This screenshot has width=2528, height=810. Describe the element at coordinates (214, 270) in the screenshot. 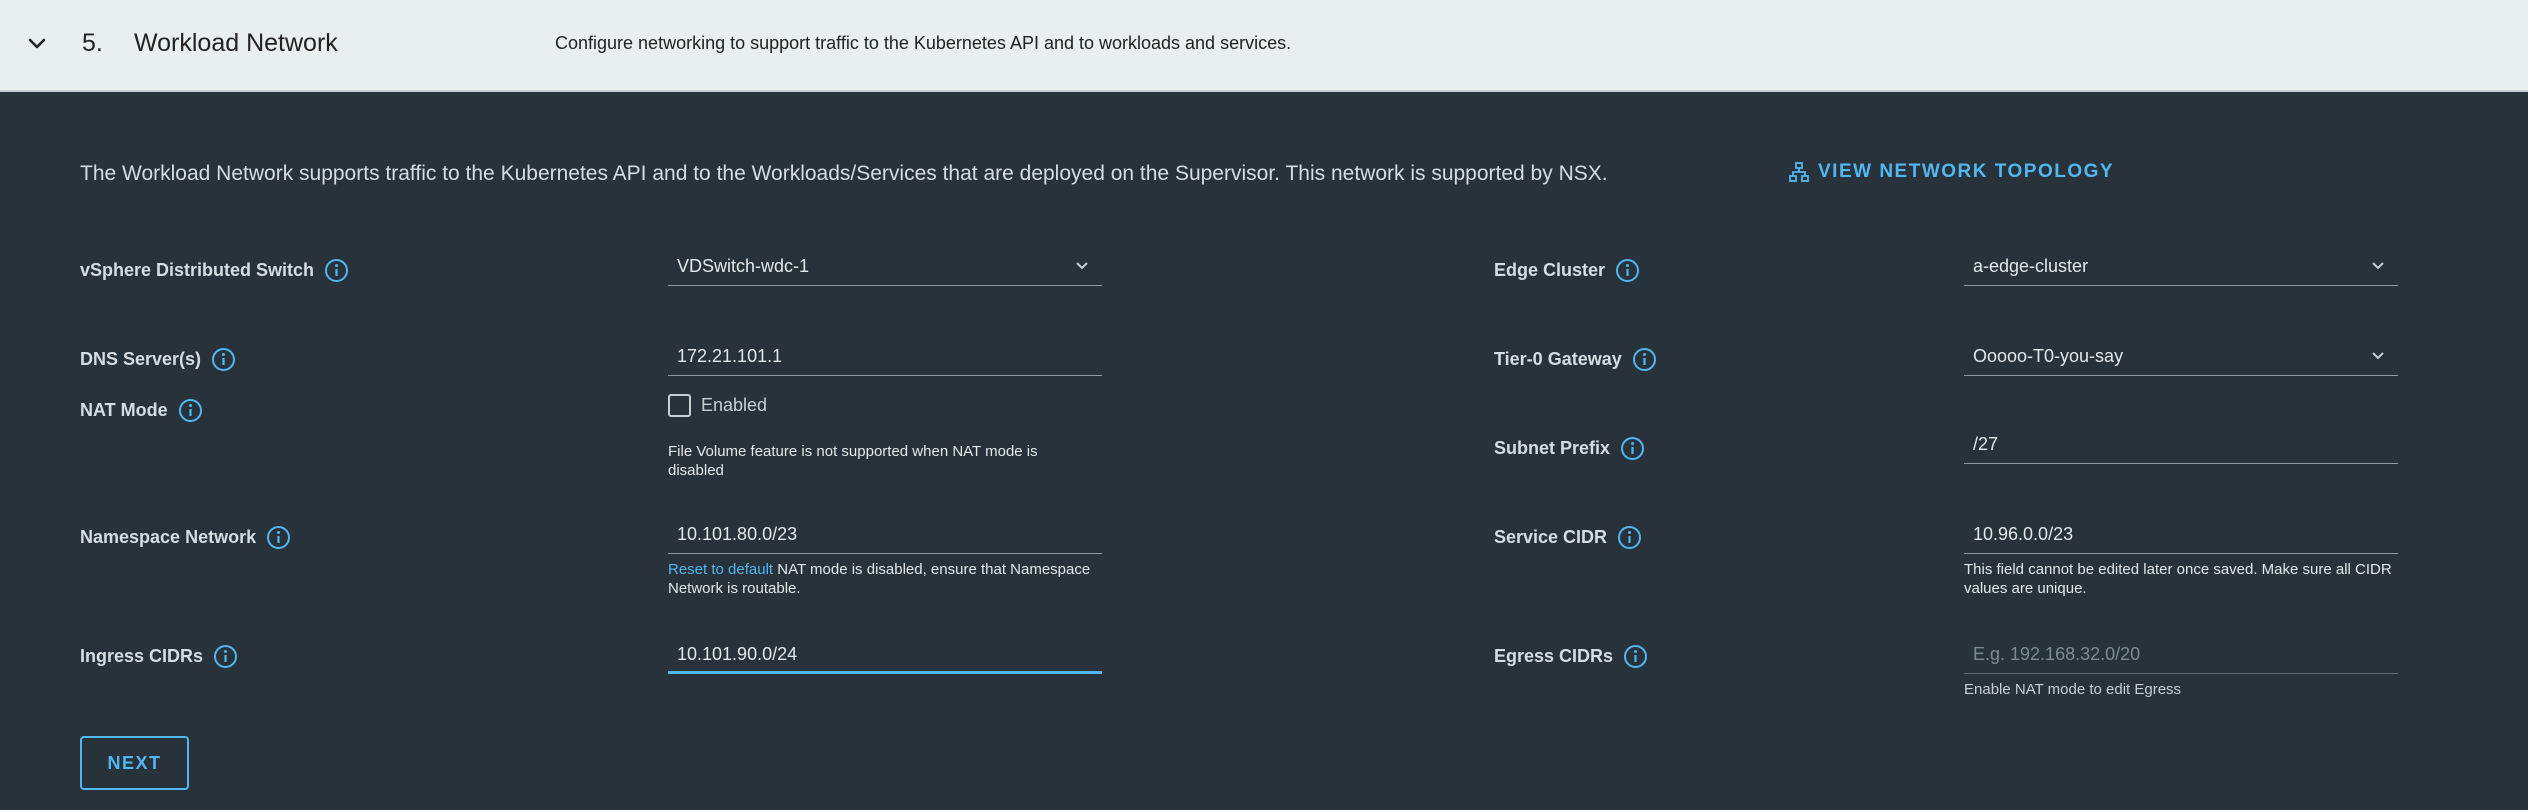

I see `vds-label: vSphere Distributed Switch` at that location.